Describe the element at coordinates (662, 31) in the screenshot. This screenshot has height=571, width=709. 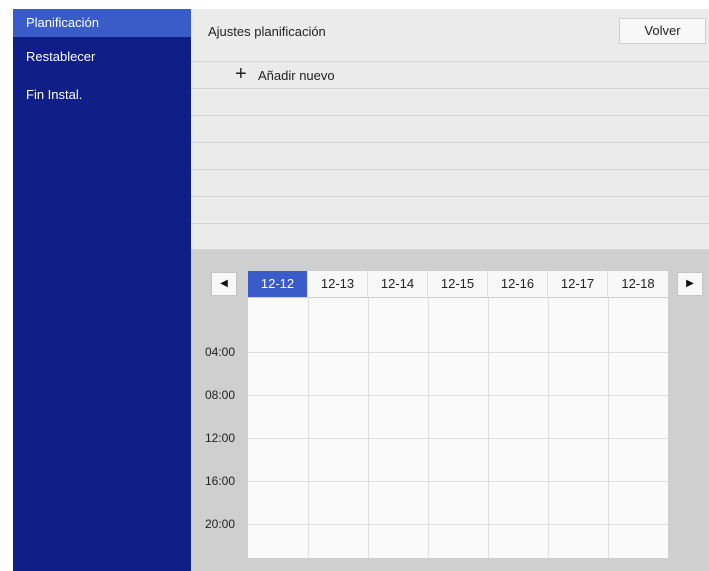
I see `back-button: Volver` at that location.